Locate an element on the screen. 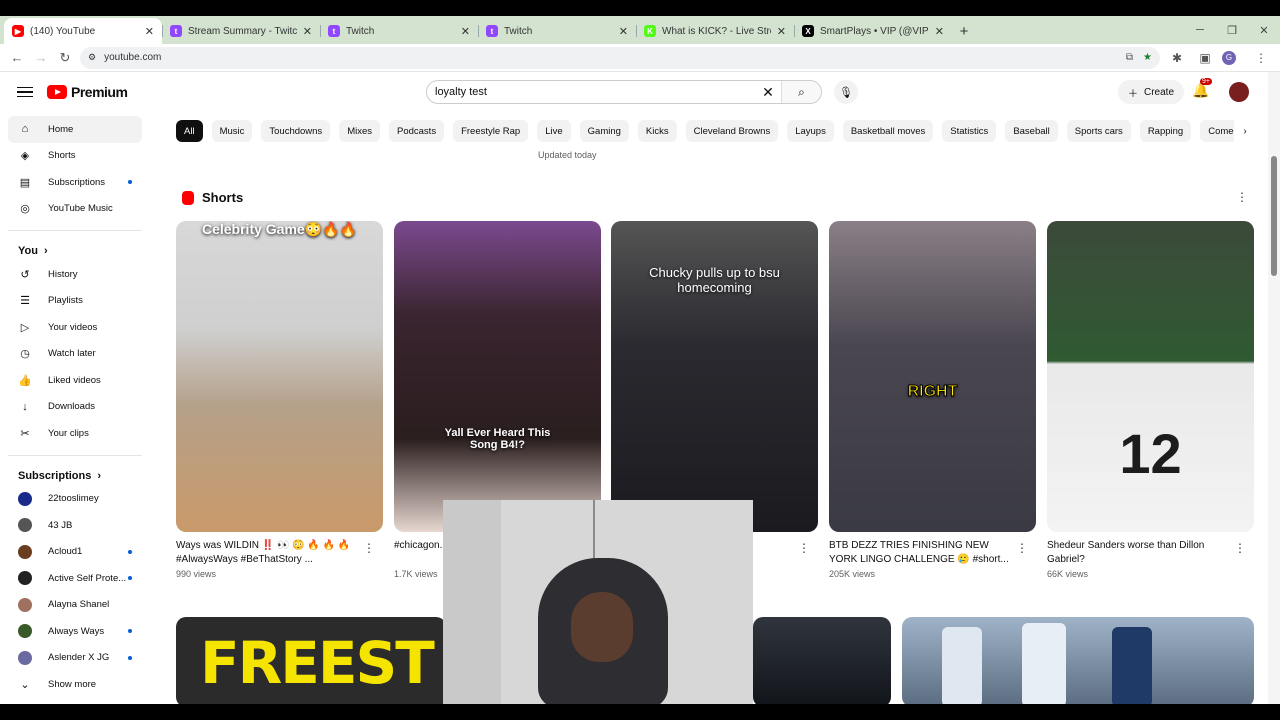 The image size is (1280, 720). bookmark-star-icon: ★ is located at coordinates (1147, 57).